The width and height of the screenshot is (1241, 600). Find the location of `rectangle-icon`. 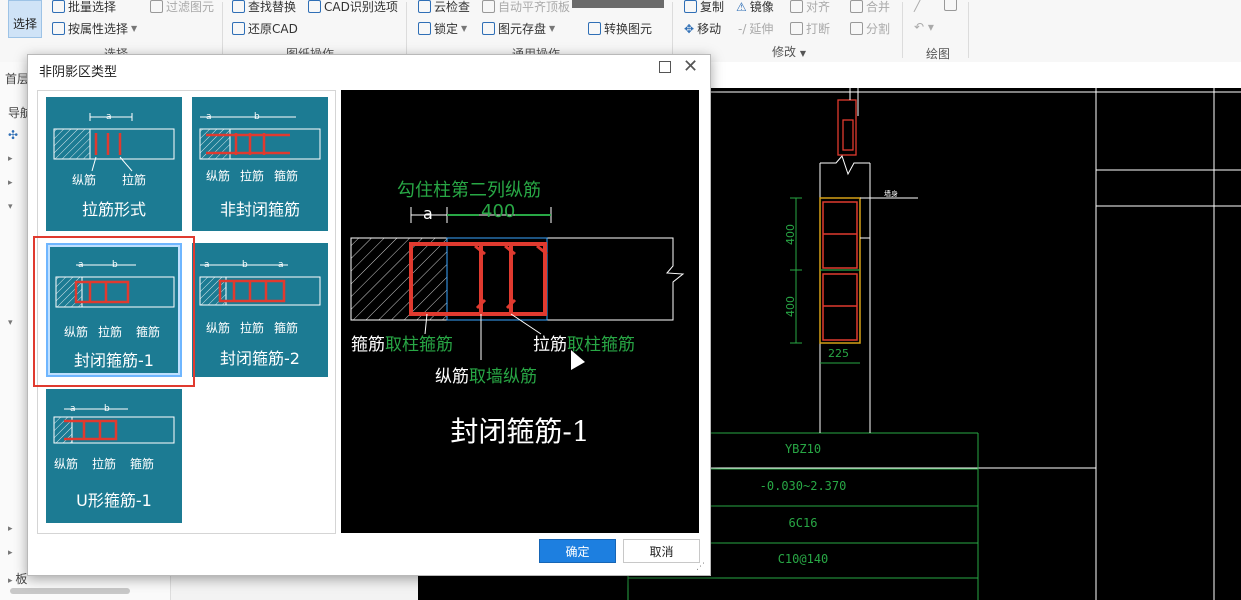

rectangle-icon is located at coordinates (950, 5).